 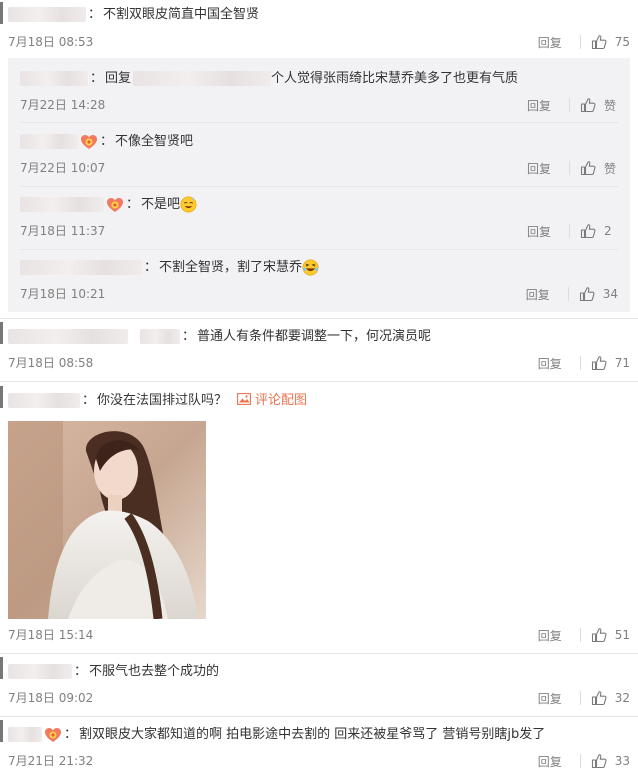 What do you see at coordinates (113, 672) in the screenshot?
I see `comment-text-line: ：不服气也去整个成功的` at bounding box center [113, 672].